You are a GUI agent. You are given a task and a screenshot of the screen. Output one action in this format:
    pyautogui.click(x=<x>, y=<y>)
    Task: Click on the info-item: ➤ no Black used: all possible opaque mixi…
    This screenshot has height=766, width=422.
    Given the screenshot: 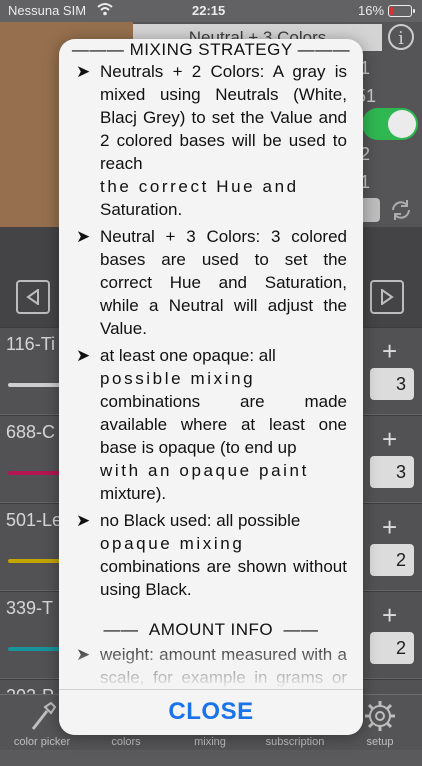 What is the action you would take?
    pyautogui.click(x=211, y=555)
    